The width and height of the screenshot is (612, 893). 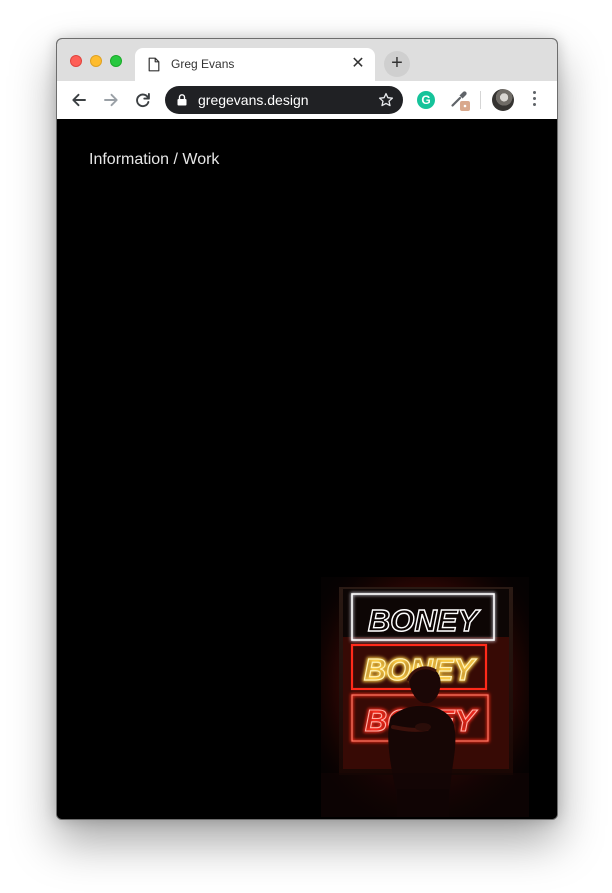 I want to click on toolbar-divider, so click(x=480, y=100).